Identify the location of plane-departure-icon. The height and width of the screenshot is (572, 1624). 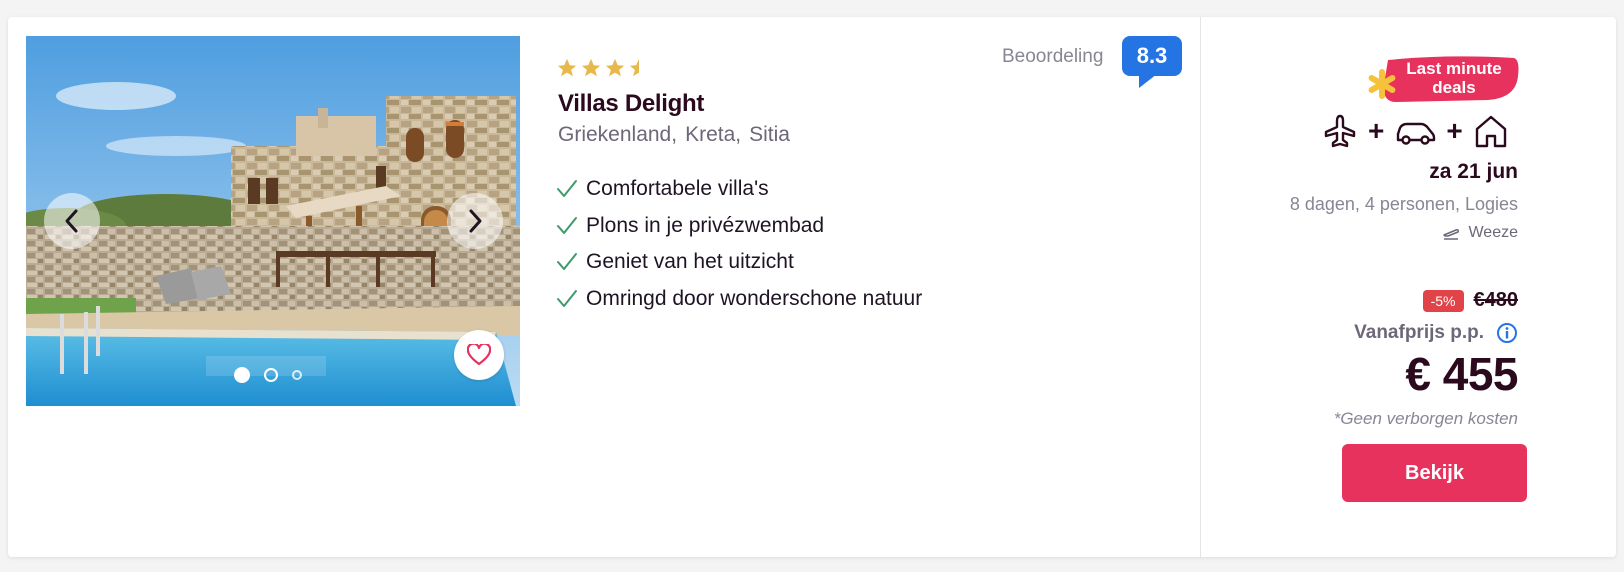
(1451, 234).